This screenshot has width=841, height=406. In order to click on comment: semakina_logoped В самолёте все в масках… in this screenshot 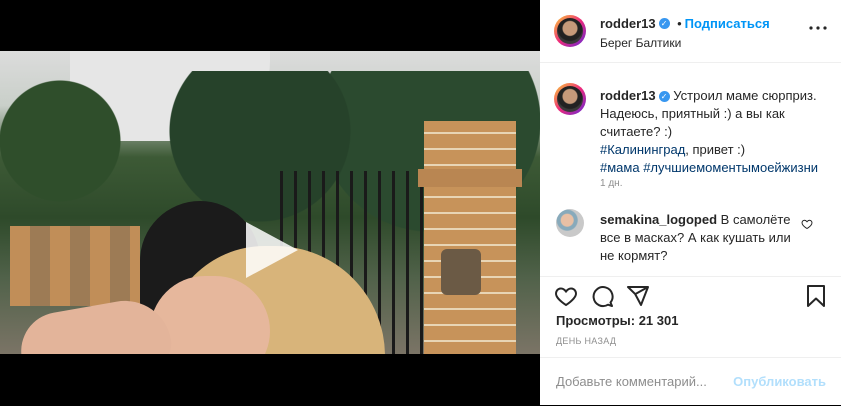, I will do `click(700, 238)`.